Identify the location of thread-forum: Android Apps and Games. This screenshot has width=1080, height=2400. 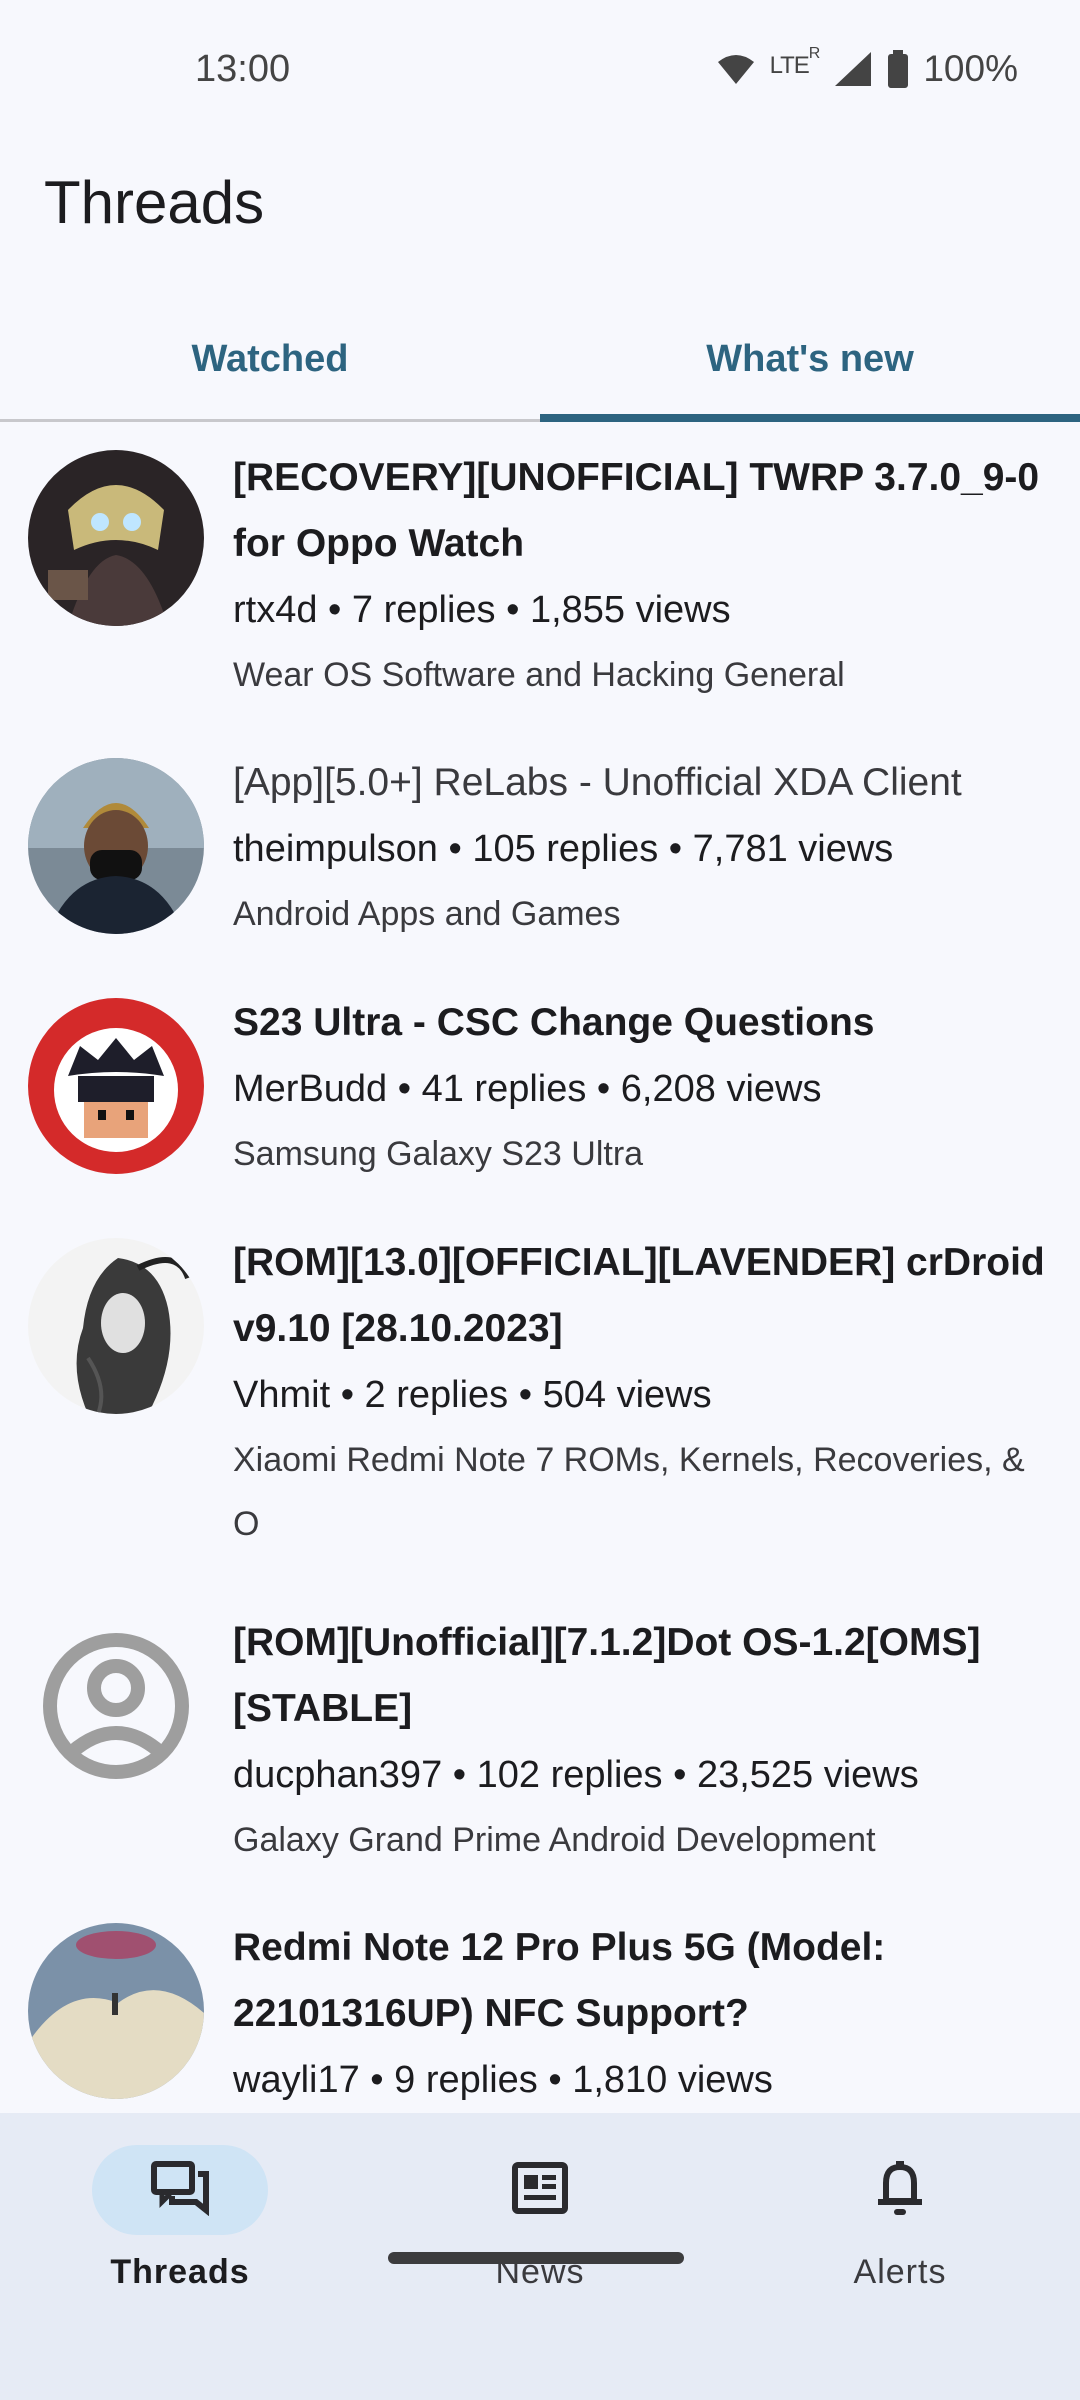
(427, 914).